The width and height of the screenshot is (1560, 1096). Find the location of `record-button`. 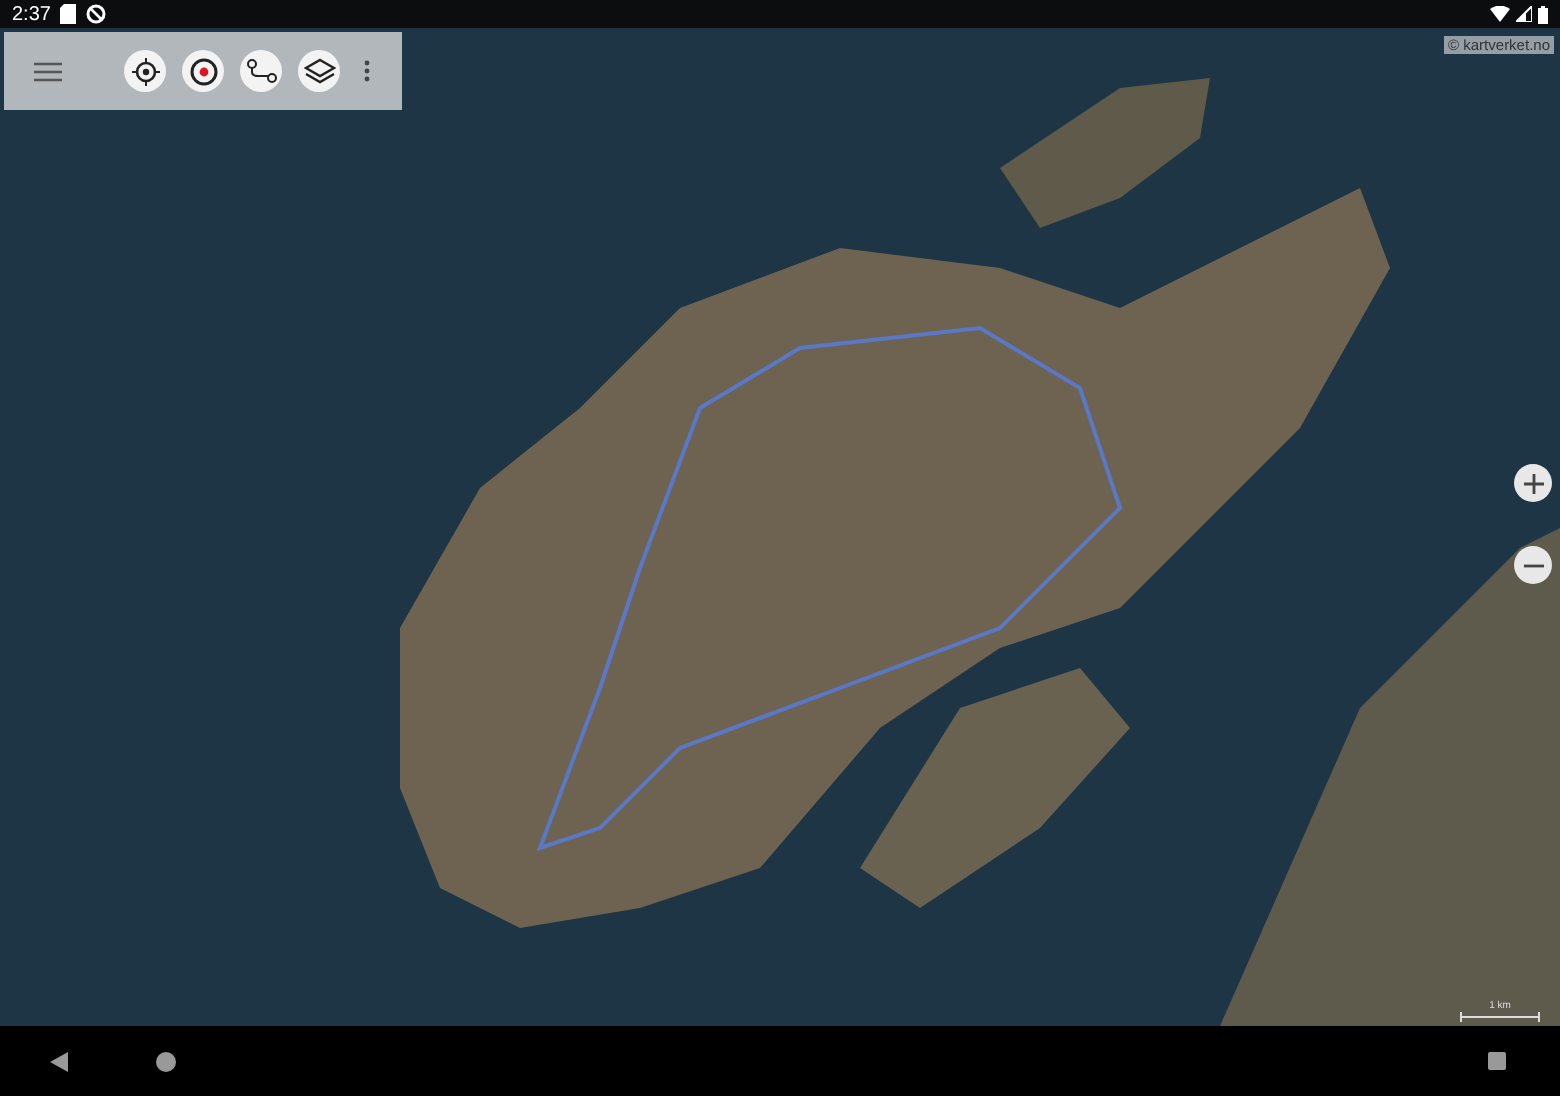

record-button is located at coordinates (203, 71).